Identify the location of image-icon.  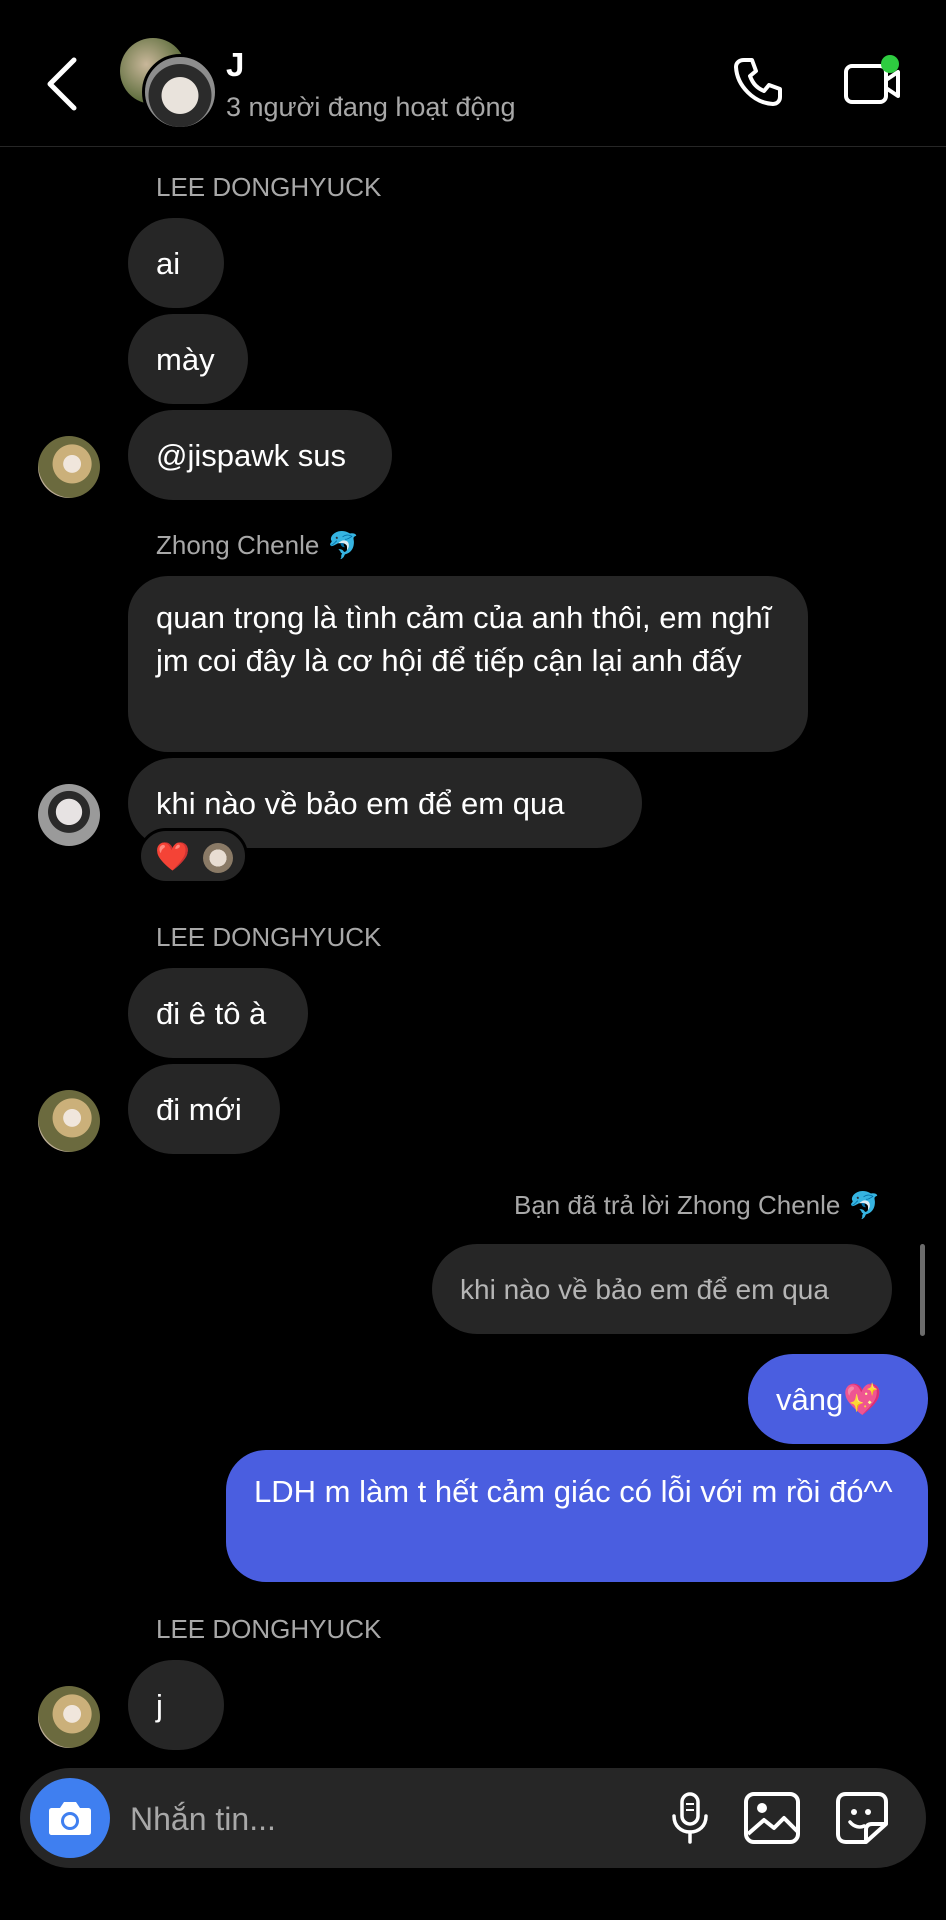
(772, 1818).